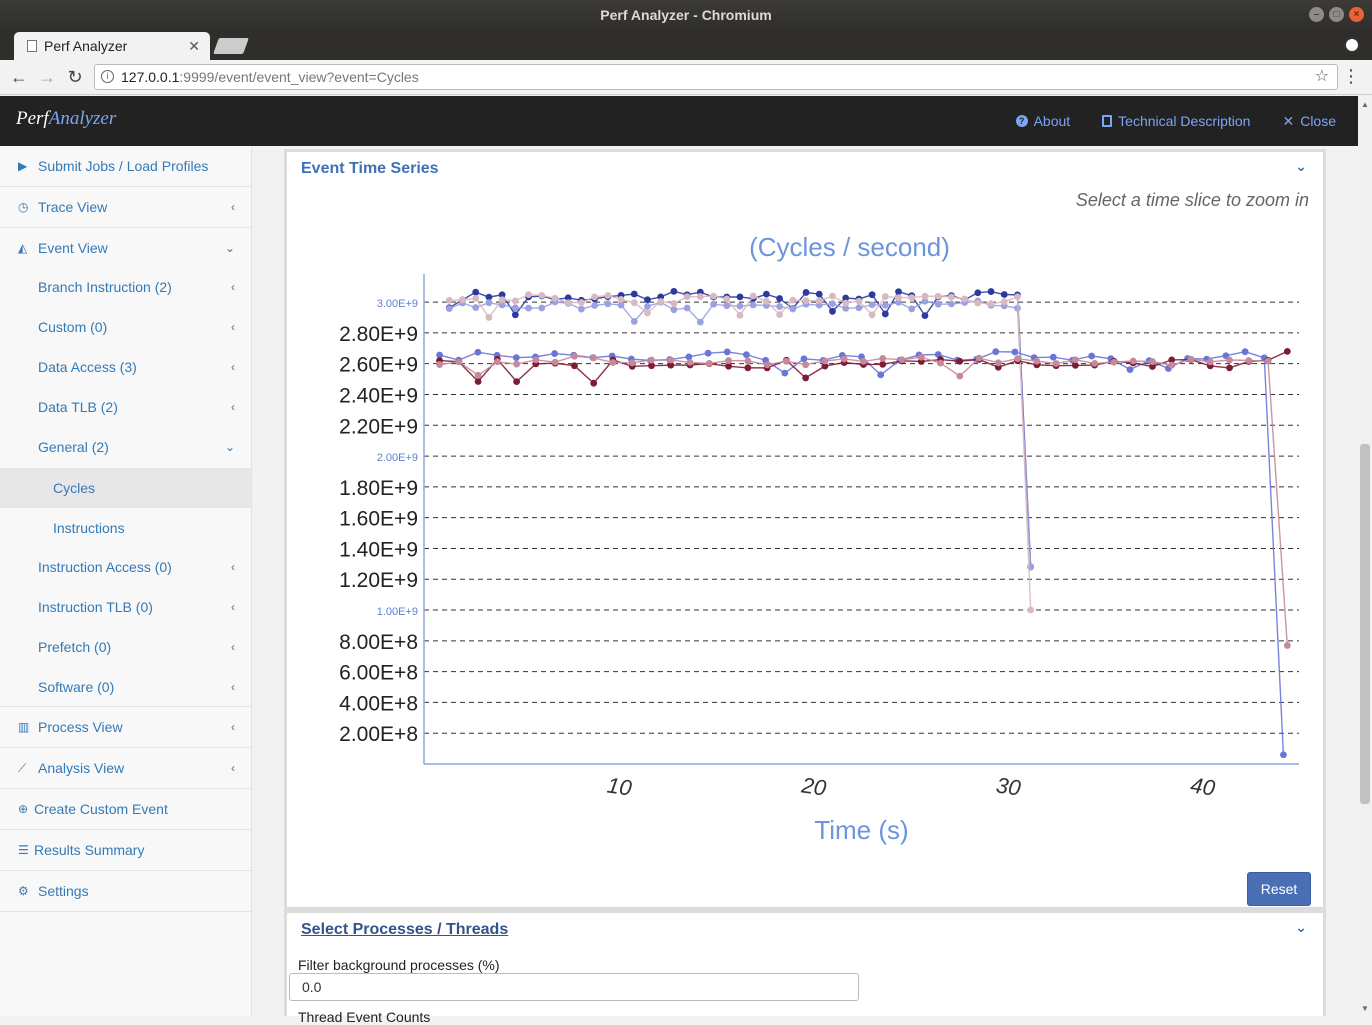 This screenshot has height=1025, width=1372. I want to click on new-tab-button, so click(231, 46).